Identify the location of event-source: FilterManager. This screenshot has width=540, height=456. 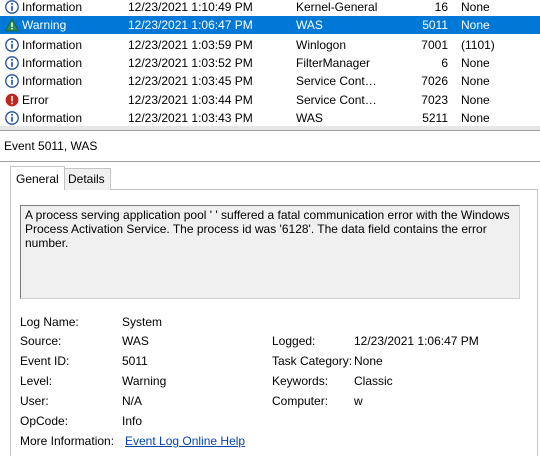
(333, 63).